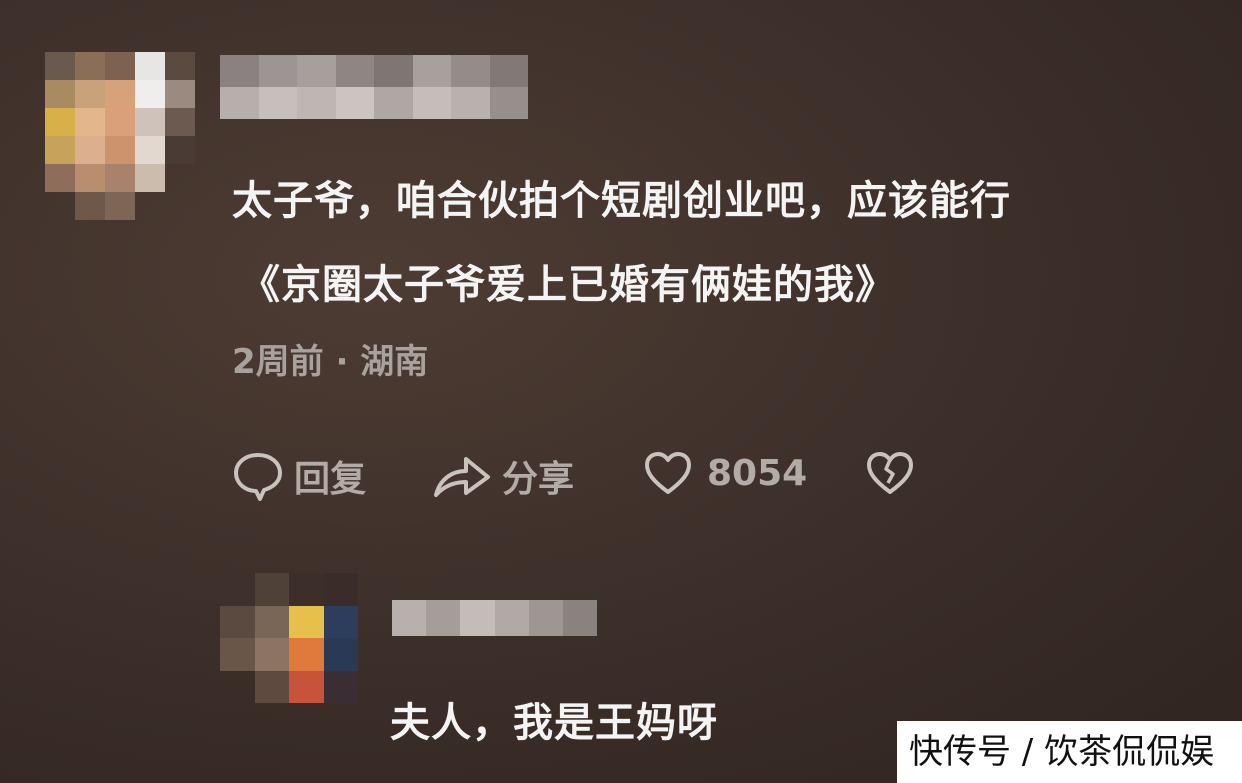  Describe the element at coordinates (621, 201) in the screenshot. I see `comment-text-line-1: 太子爷，咱合伙拍个短剧创业吧，应该能行` at that location.